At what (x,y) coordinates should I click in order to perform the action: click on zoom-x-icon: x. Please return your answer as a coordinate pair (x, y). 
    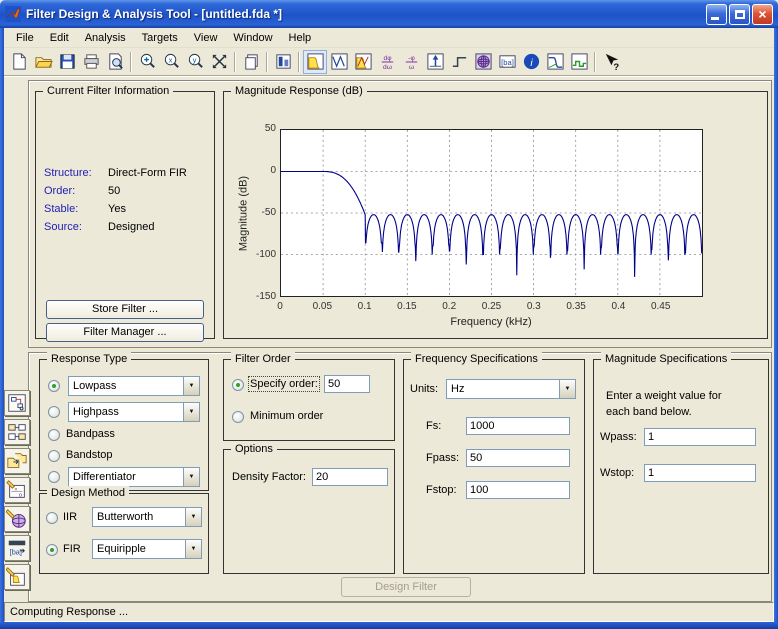
    Looking at the image, I should click on (171, 62).